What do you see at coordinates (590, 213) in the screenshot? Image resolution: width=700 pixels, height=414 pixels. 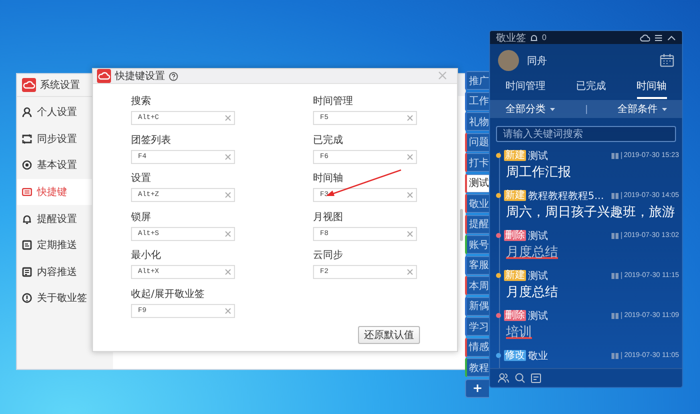 I see `note-title: 周六，周日孩子兴趣班，旅游` at bounding box center [590, 213].